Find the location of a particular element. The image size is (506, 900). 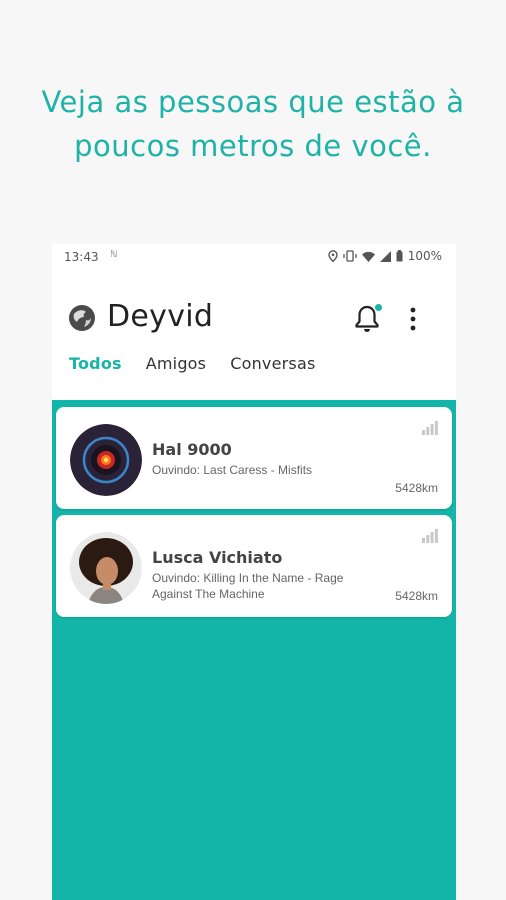

status-bar: 13:43 ℕ 100% is located at coordinates (254, 257).